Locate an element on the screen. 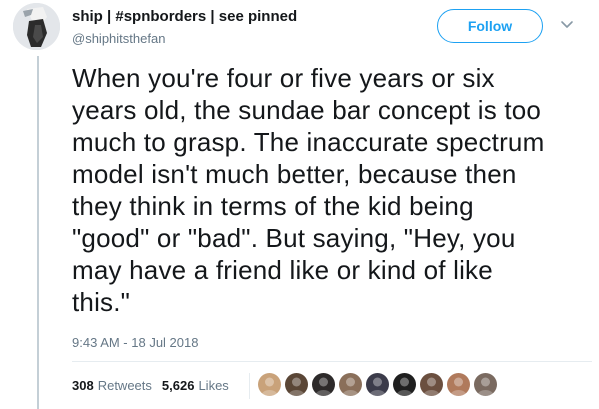 This screenshot has height=409, width=599. follow-button: Follow is located at coordinates (490, 26).